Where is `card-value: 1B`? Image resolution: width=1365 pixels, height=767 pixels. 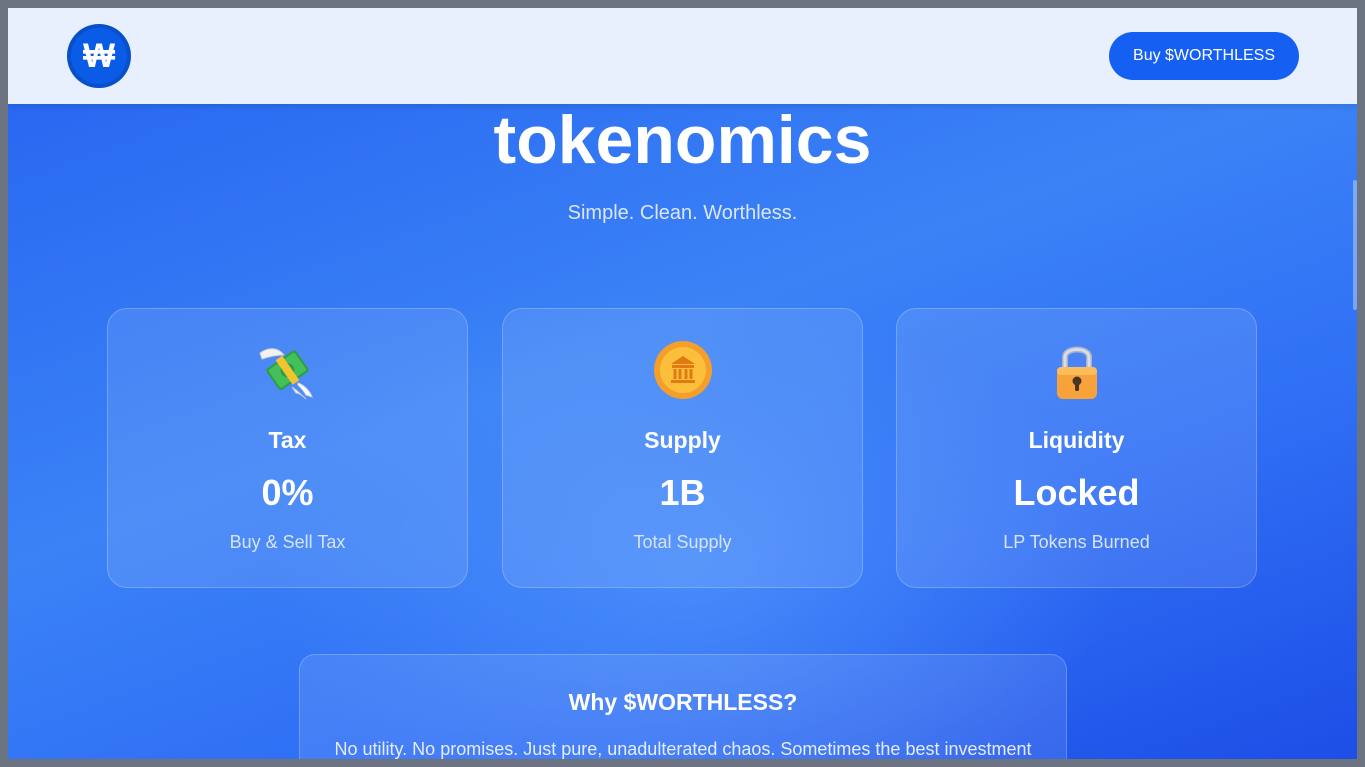 card-value: 1B is located at coordinates (682, 492).